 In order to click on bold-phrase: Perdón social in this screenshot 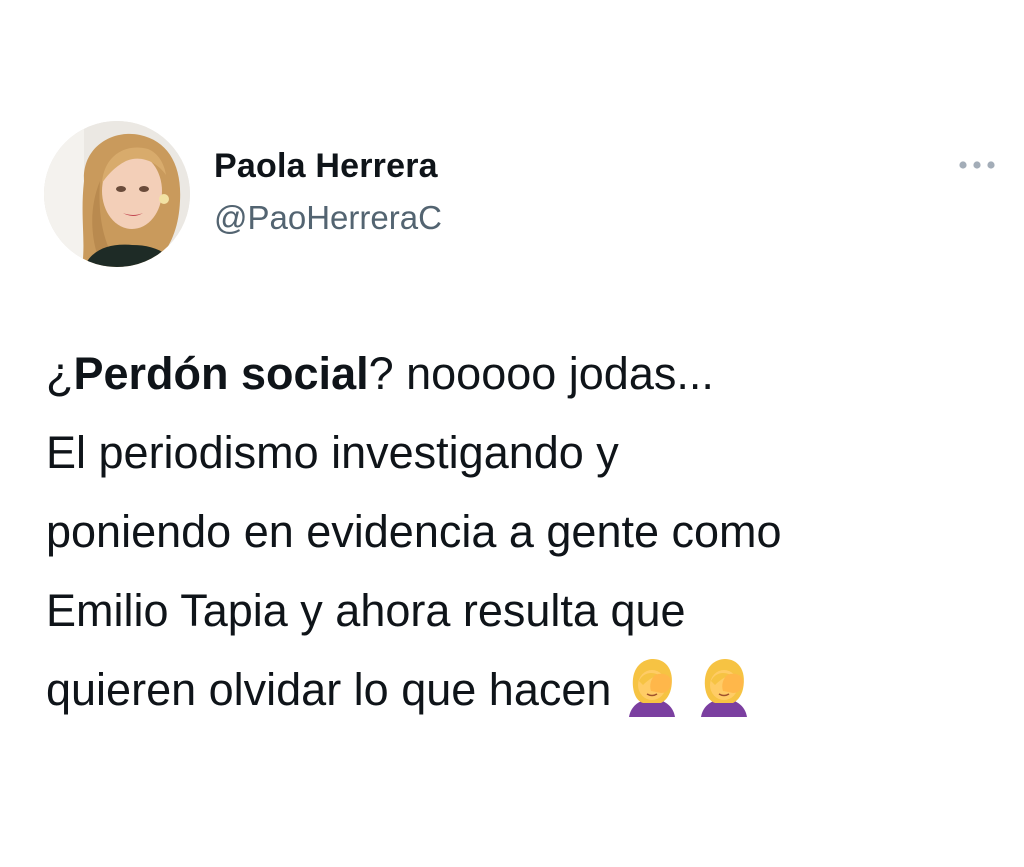, I will do `click(221, 373)`.